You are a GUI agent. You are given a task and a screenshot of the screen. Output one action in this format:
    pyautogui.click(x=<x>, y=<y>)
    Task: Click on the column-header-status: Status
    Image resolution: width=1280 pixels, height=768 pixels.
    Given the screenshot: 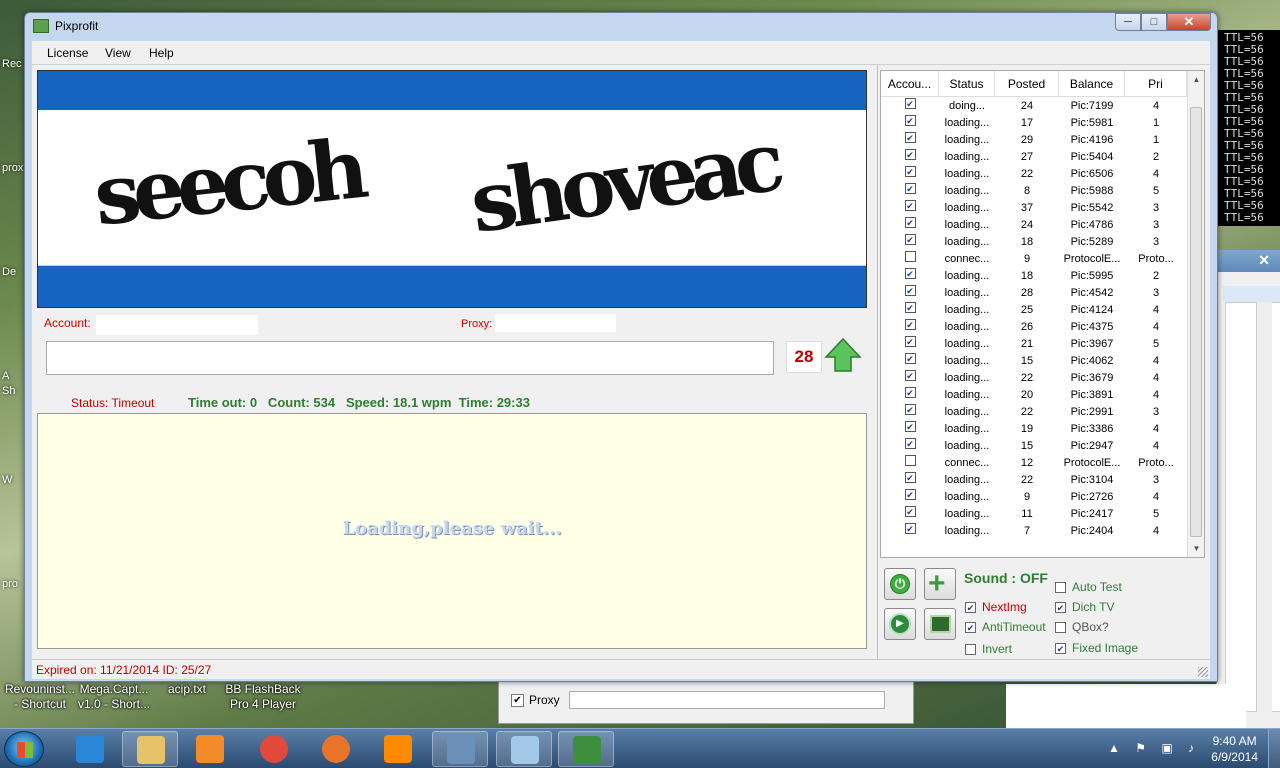 What is the action you would take?
    pyautogui.click(x=967, y=84)
    